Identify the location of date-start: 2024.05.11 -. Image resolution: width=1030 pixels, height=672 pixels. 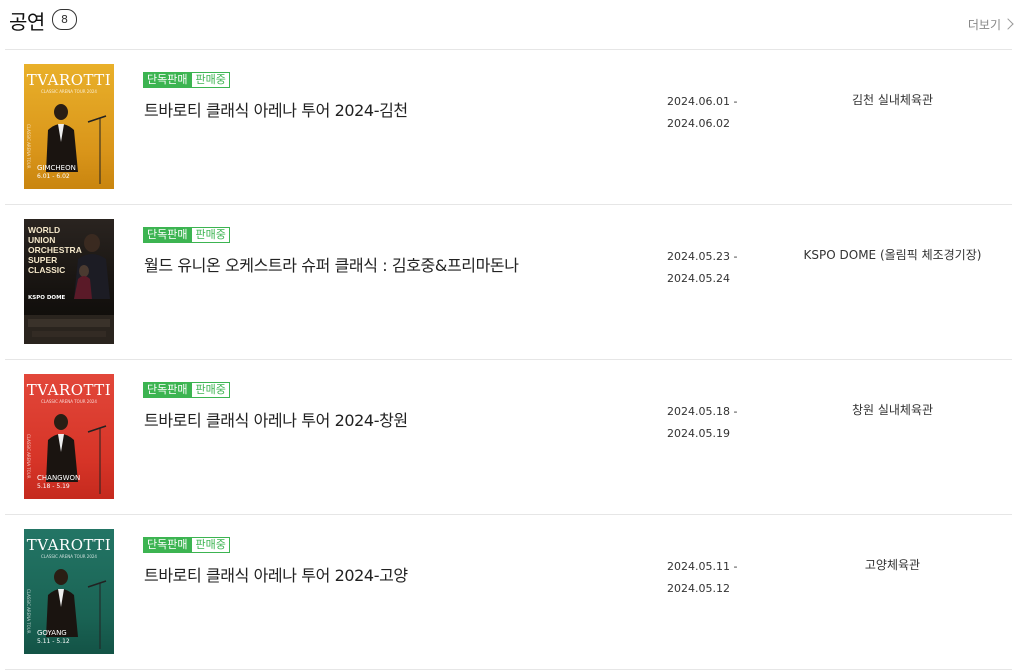
(702, 566).